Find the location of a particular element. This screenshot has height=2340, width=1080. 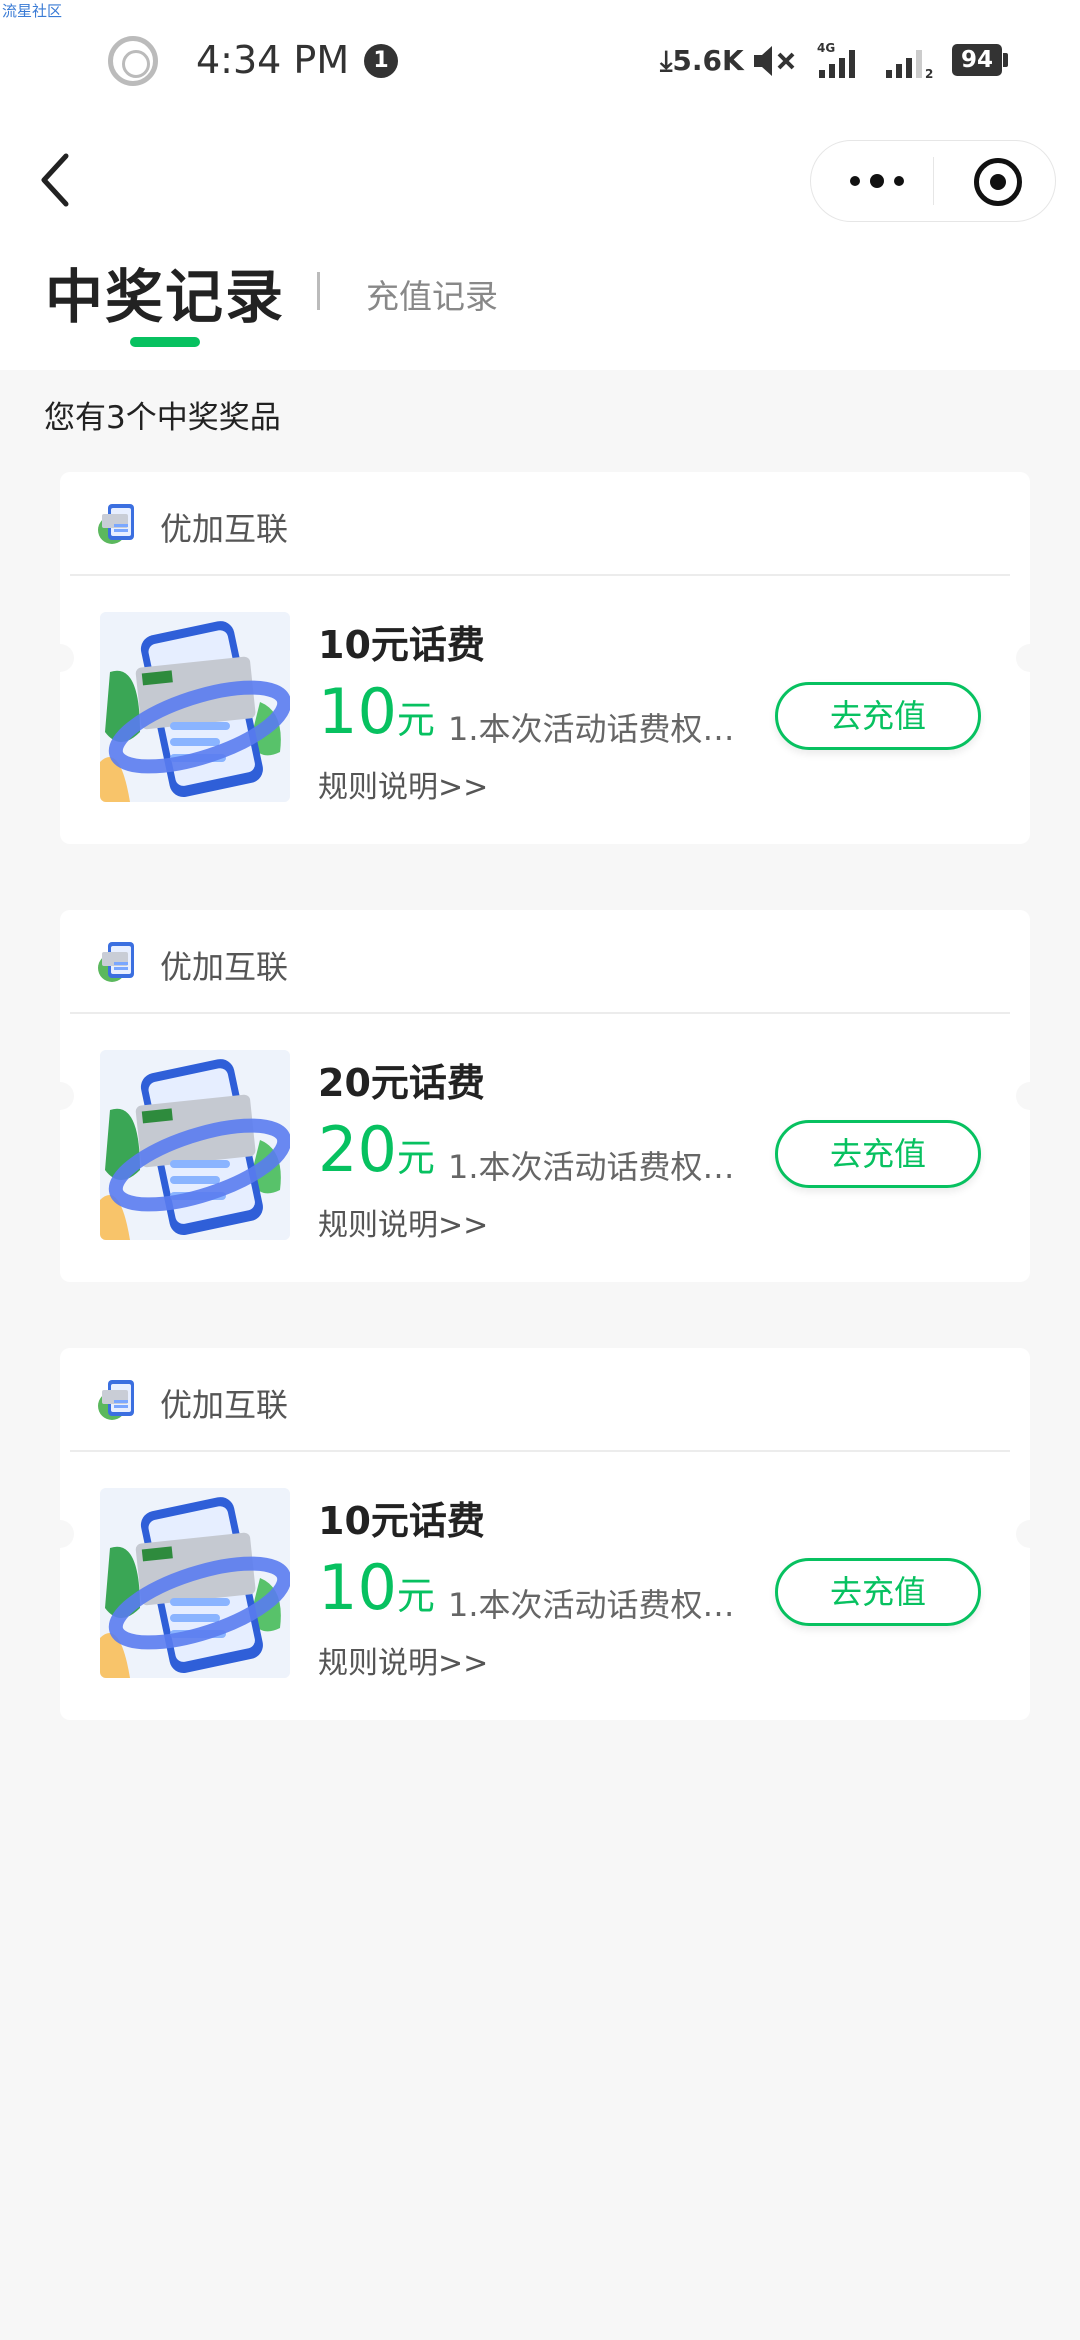

notification-badge: 1 is located at coordinates (381, 61).